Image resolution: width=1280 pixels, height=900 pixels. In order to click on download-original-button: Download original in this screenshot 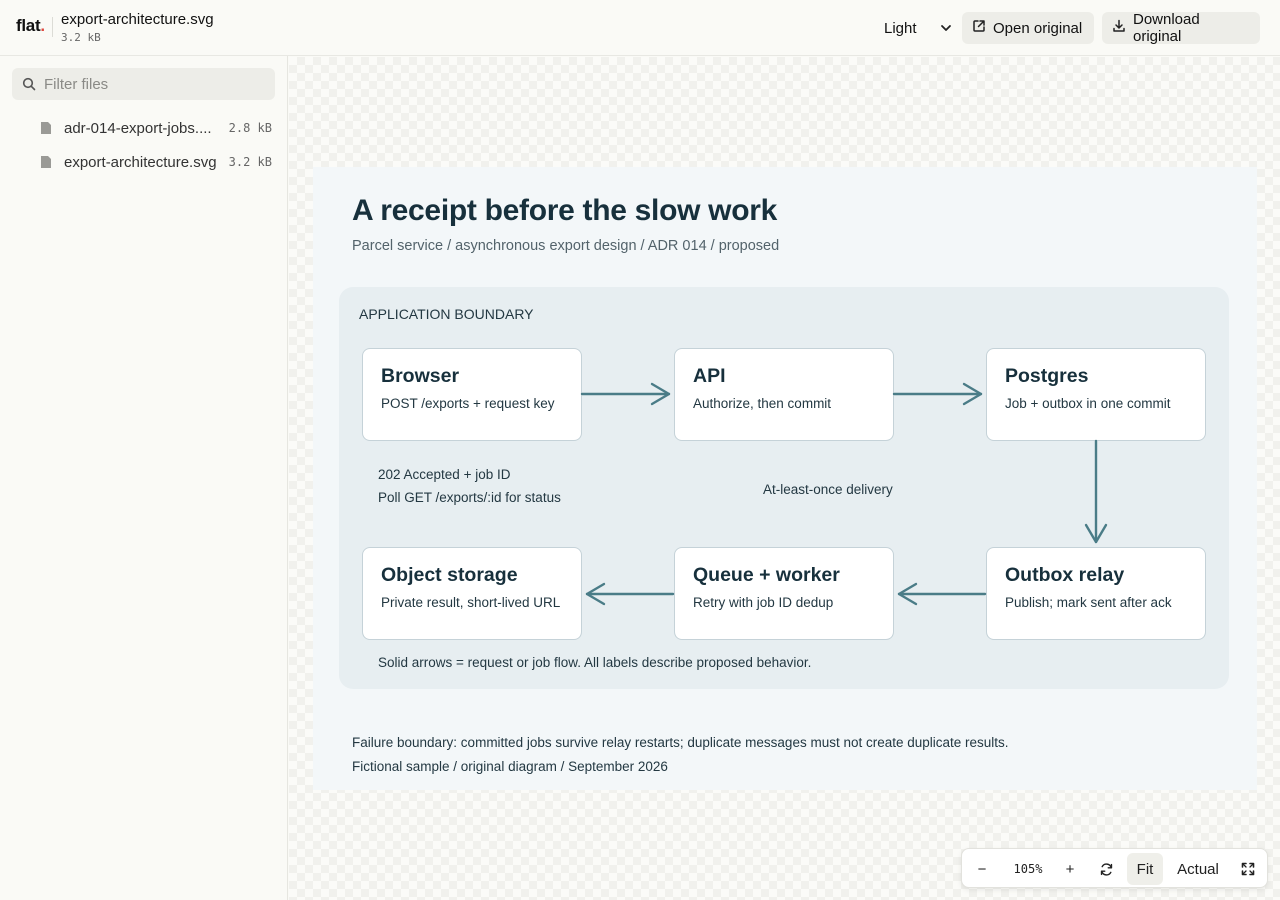, I will do `click(1181, 28)`.